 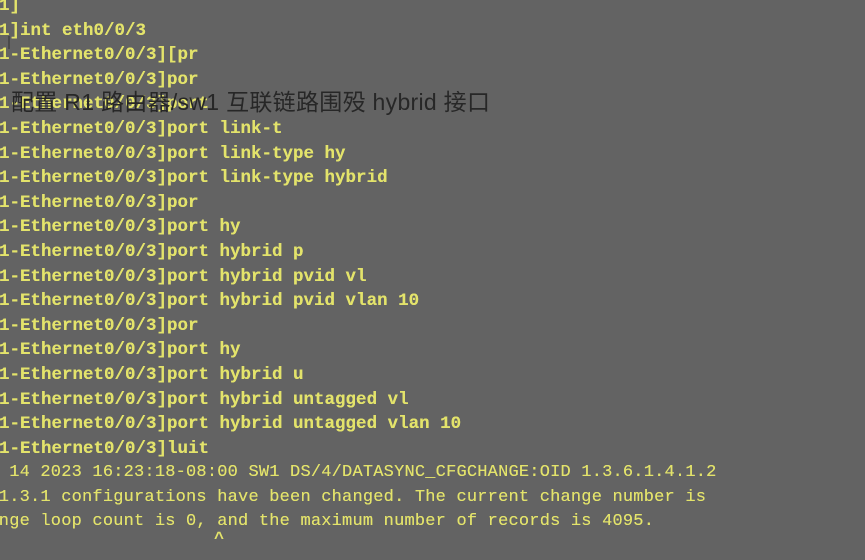 I want to click on text-cursor, so click(x=9, y=42).